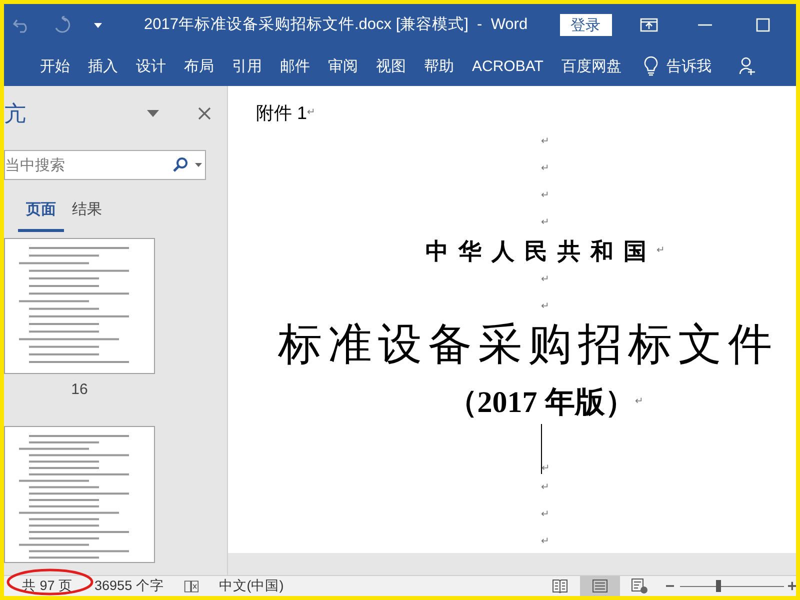 This screenshot has width=800, height=600. I want to click on ribbon-tab: 设计, so click(151, 66).